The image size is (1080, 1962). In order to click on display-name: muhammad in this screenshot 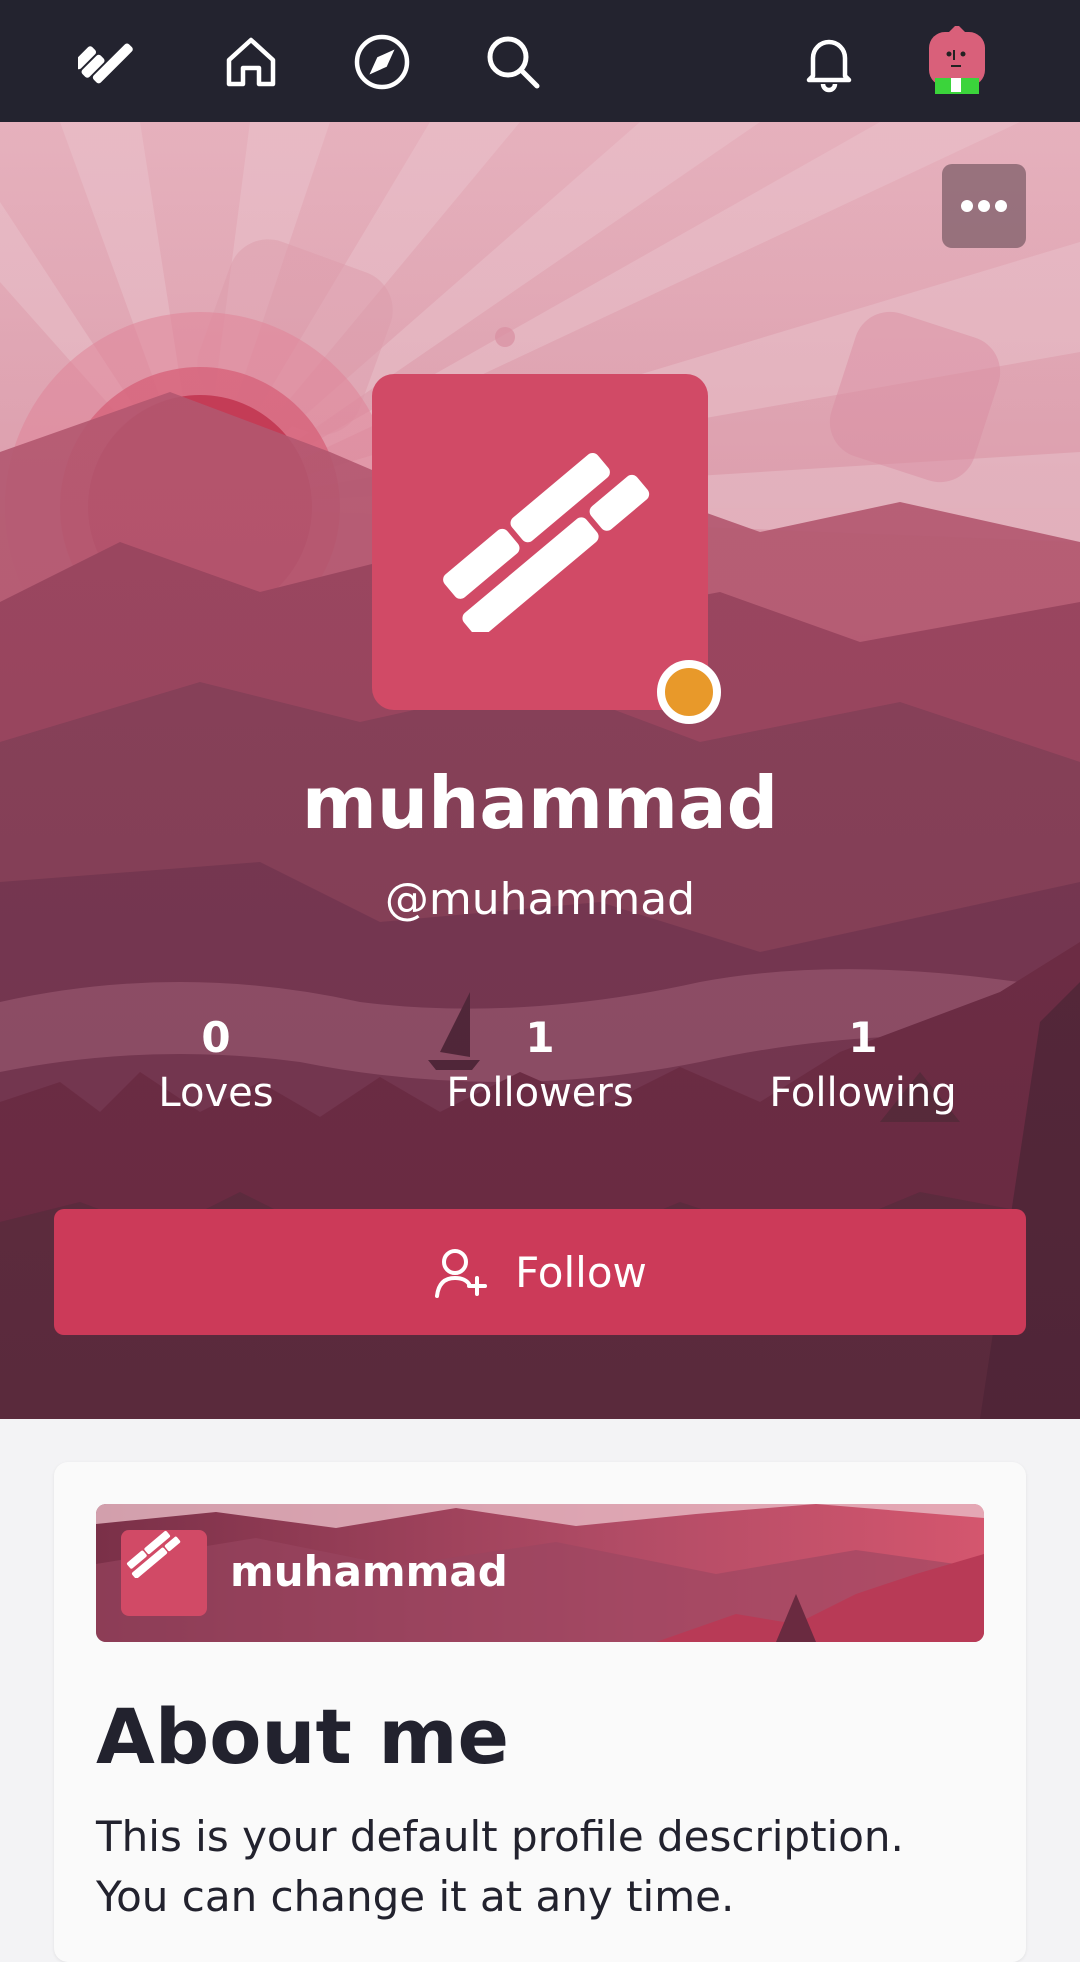, I will do `click(540, 803)`.